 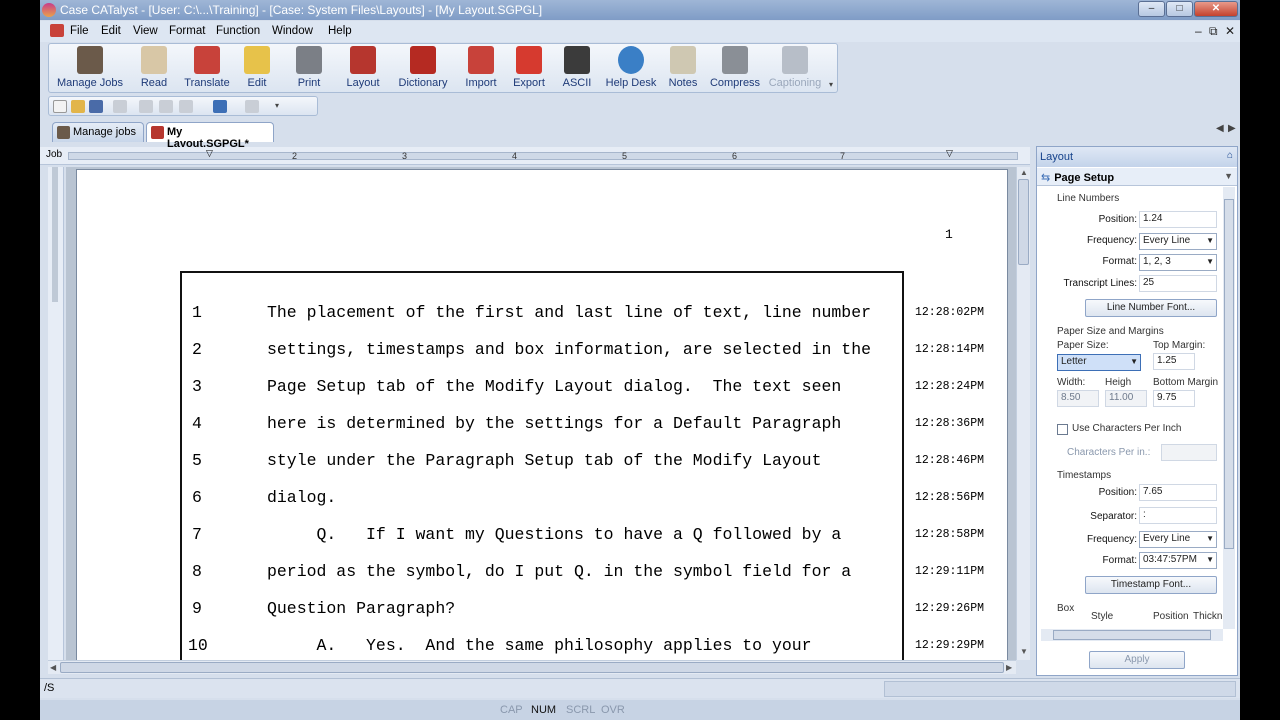 What do you see at coordinates (49, 688) in the screenshot?
I see `command-line: /S` at bounding box center [49, 688].